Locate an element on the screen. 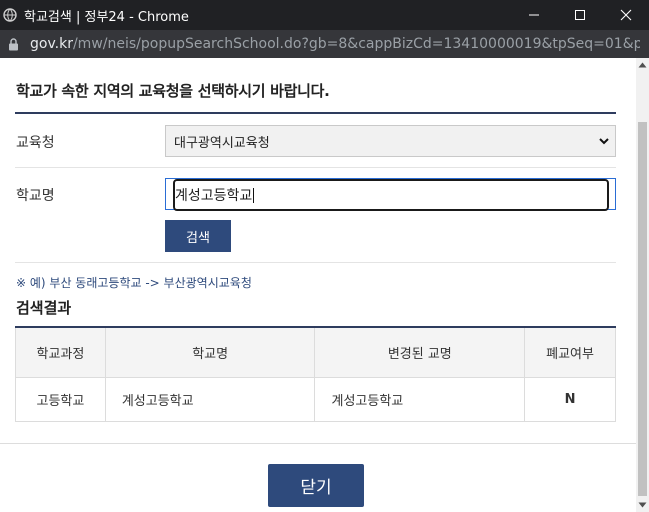 This screenshot has width=649, height=512. scrollbar is located at coordinates (642, 285).